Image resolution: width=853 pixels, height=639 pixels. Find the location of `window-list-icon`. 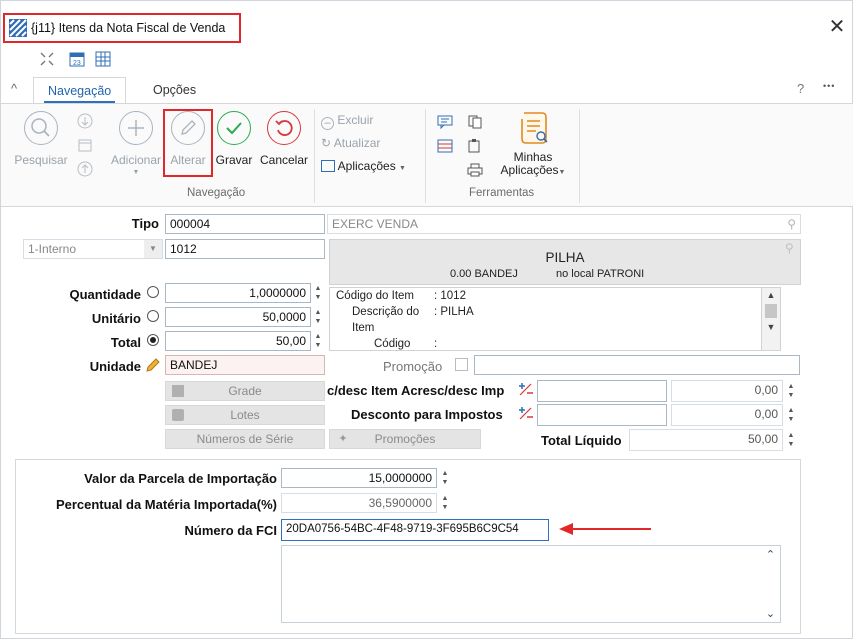

window-list-icon is located at coordinates (328, 166).